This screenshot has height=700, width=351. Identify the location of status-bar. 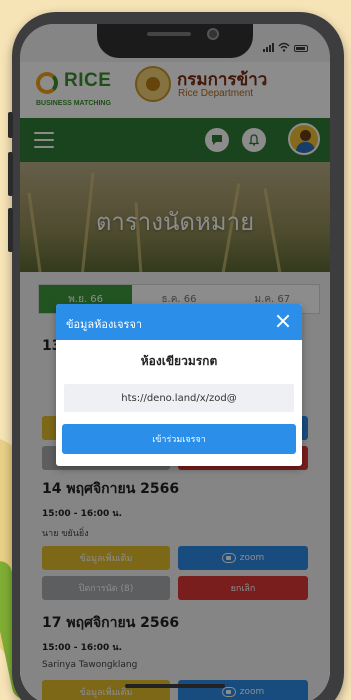
(285, 47).